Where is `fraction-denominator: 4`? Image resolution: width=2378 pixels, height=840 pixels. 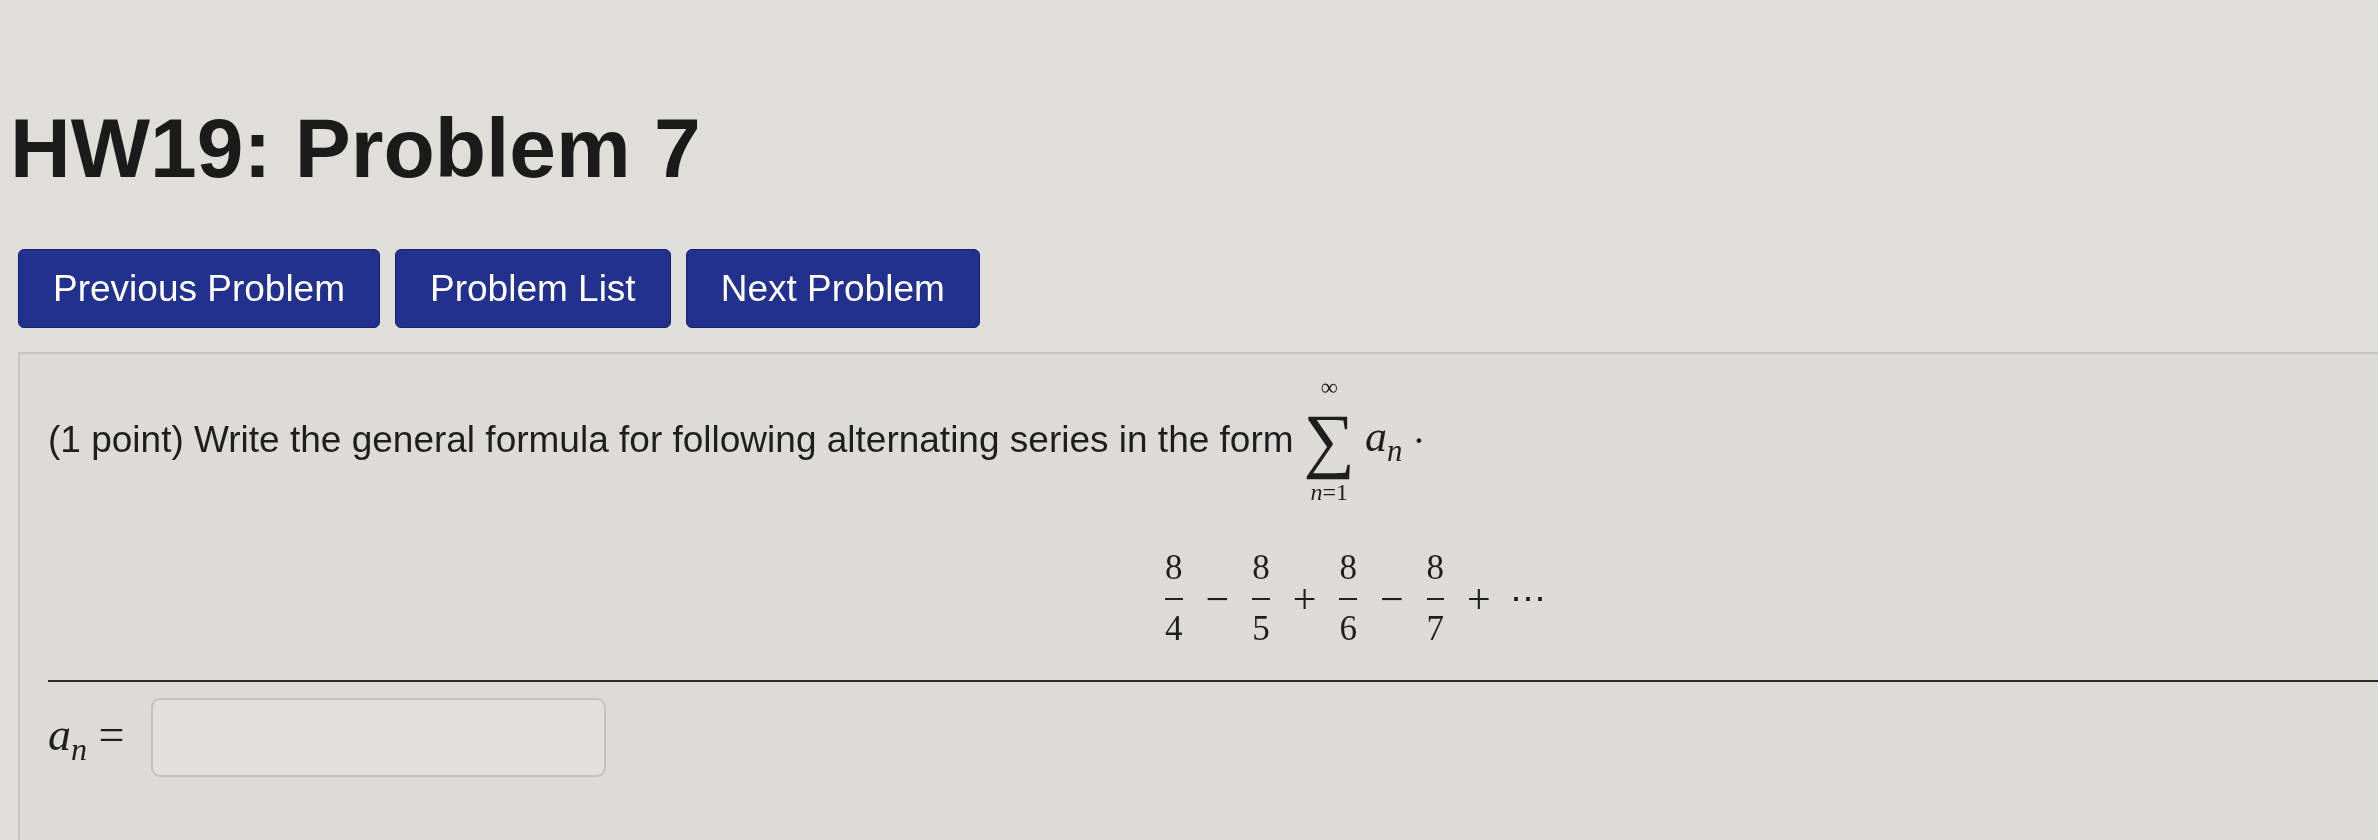
fraction-denominator: 4 is located at coordinates (1174, 629).